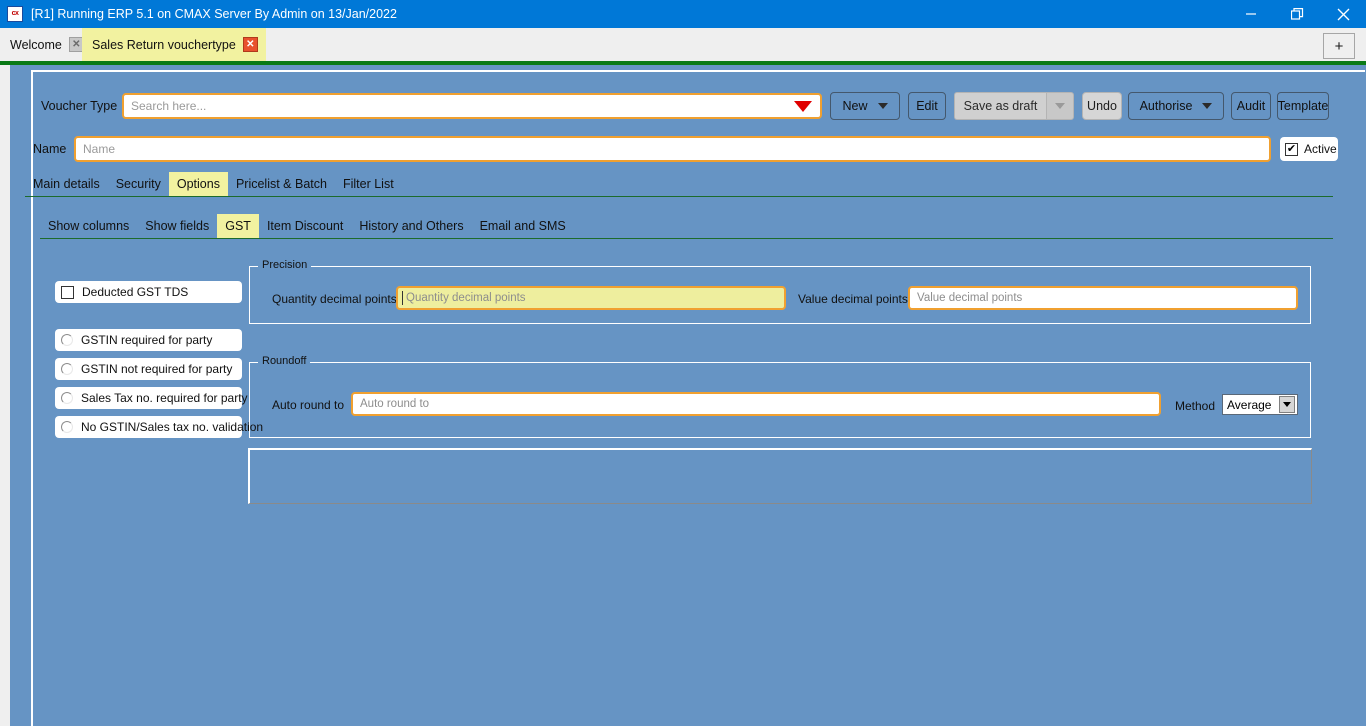 The width and height of the screenshot is (1366, 726). What do you see at coordinates (591, 298) in the screenshot?
I see `quantity-decimal-points-input: Quantity decimal points` at bounding box center [591, 298].